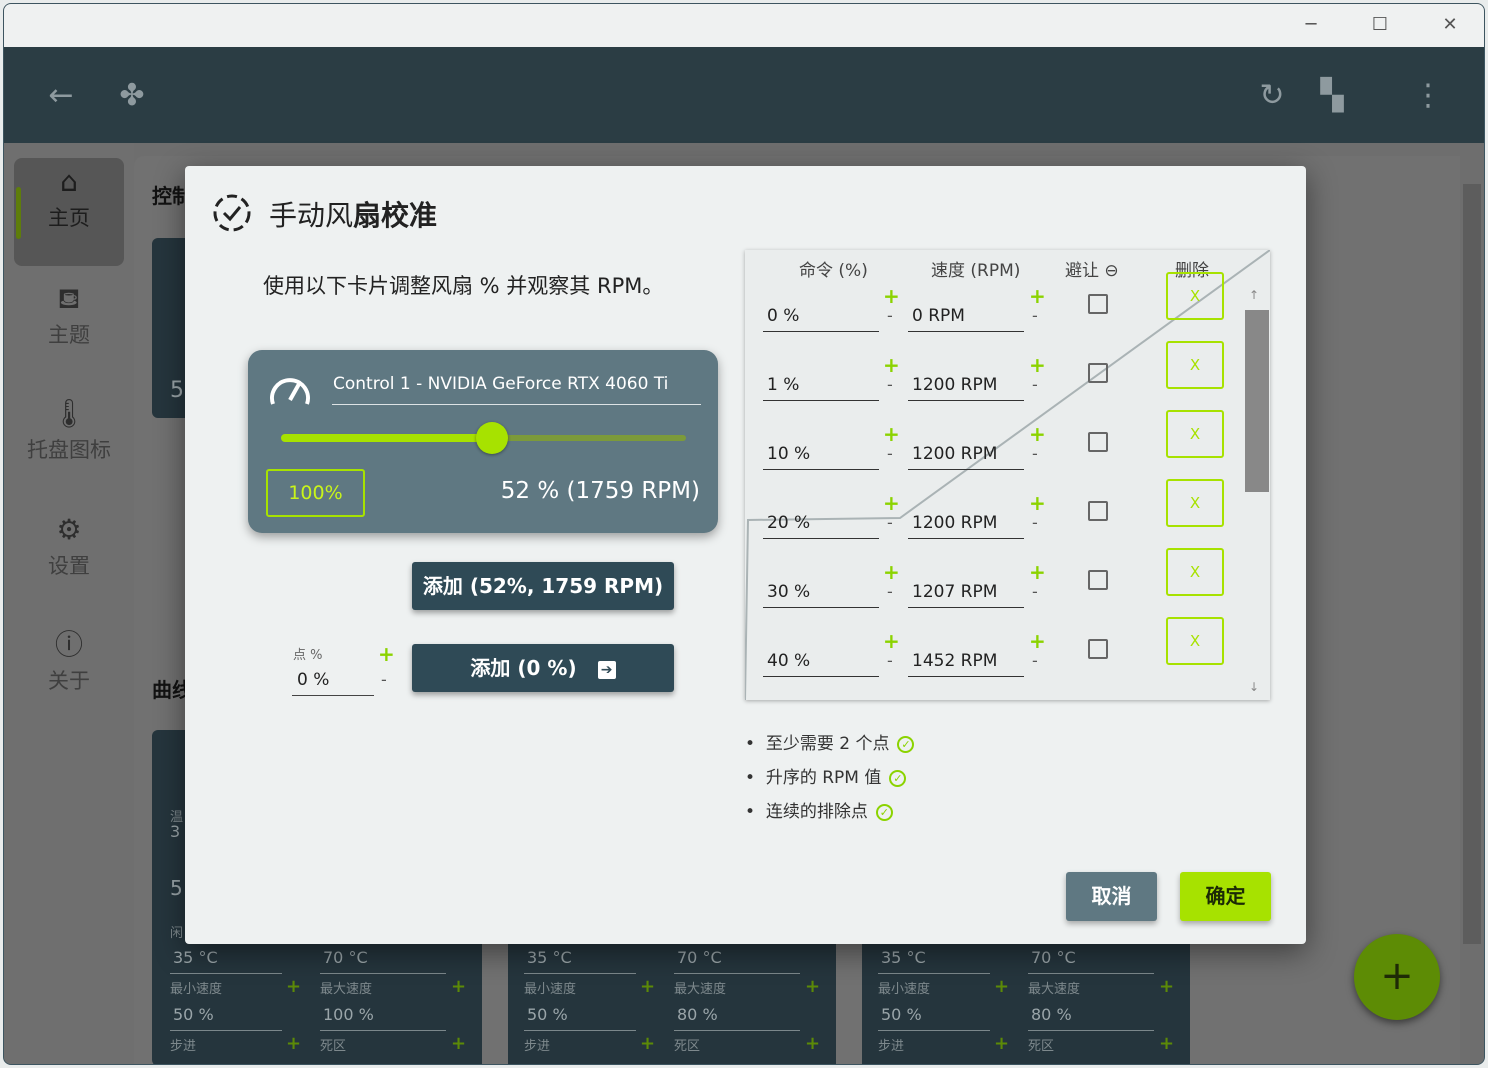  I want to click on confirm-button: 确定, so click(1225, 896).